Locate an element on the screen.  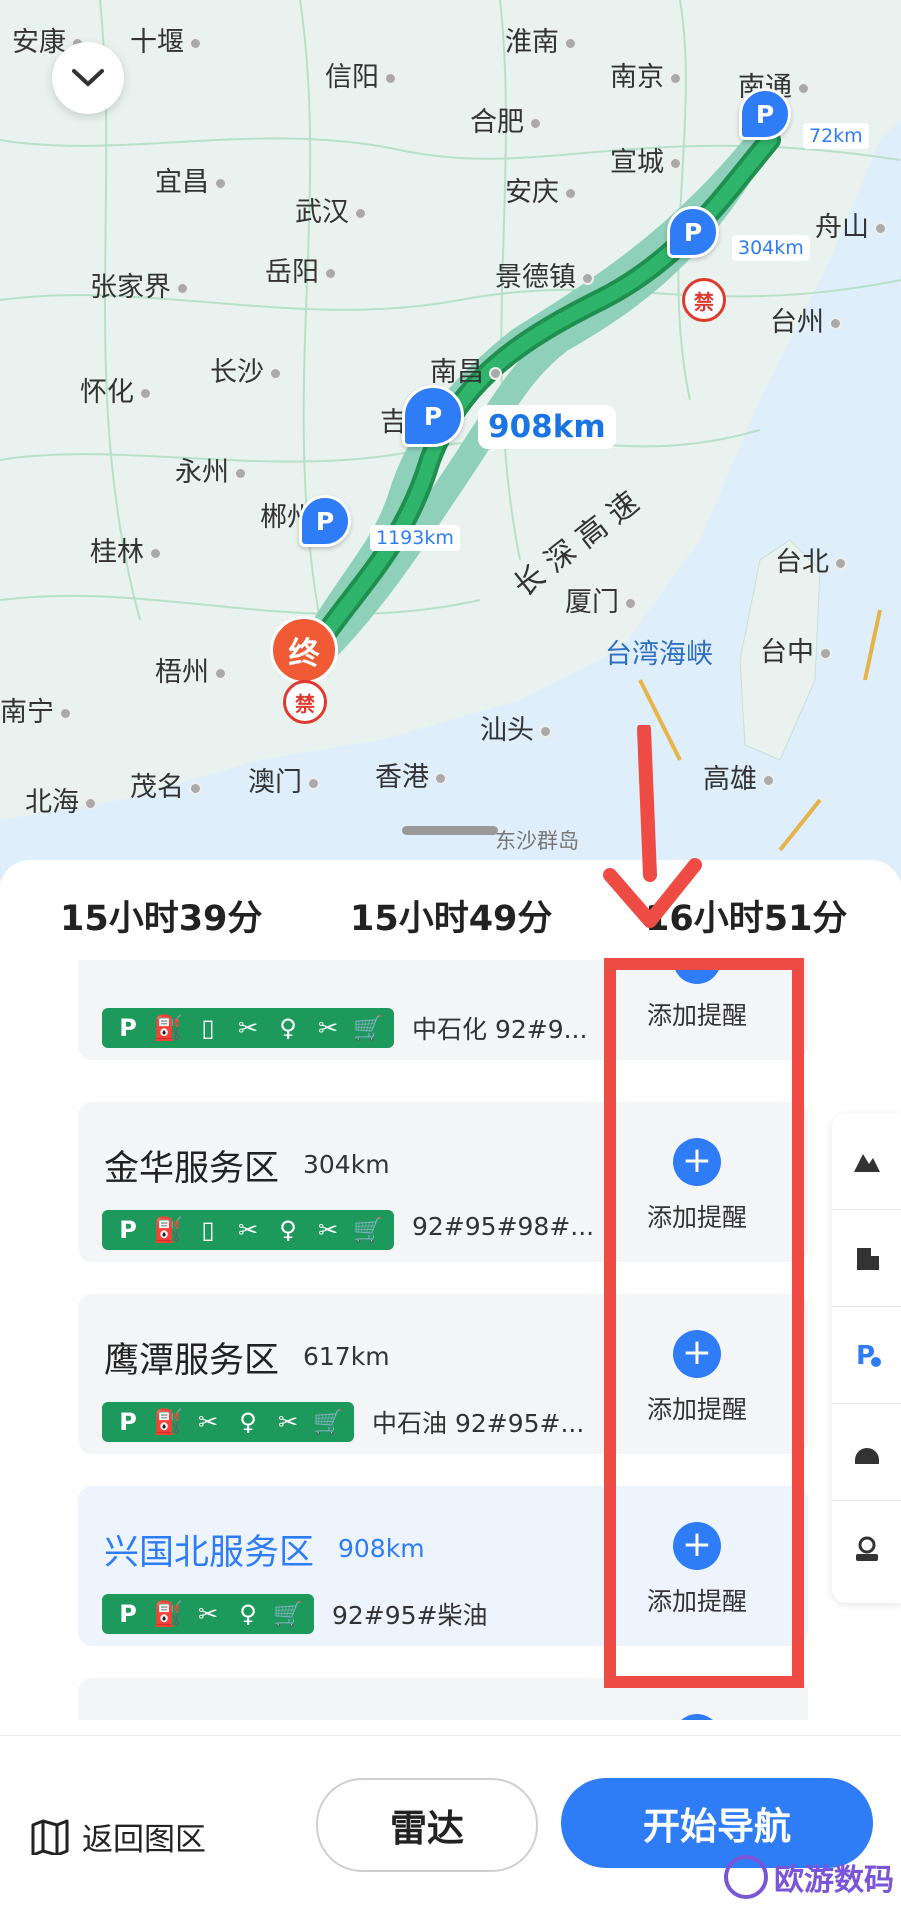
city-name: 安康 is located at coordinates (39, 42).